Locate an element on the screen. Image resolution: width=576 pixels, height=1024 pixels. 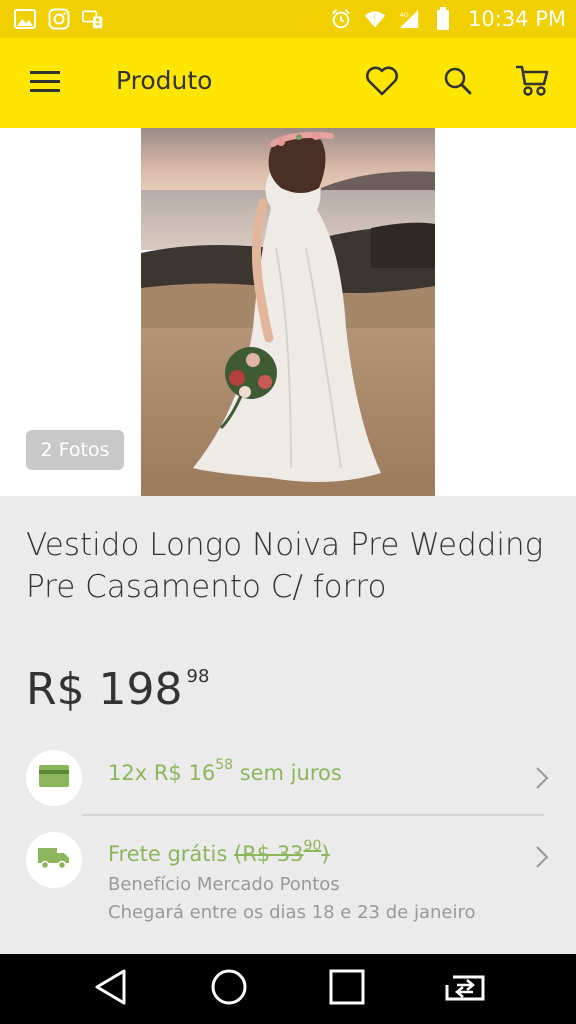
installments-prefix: 12x R$ 16 is located at coordinates (162, 773).